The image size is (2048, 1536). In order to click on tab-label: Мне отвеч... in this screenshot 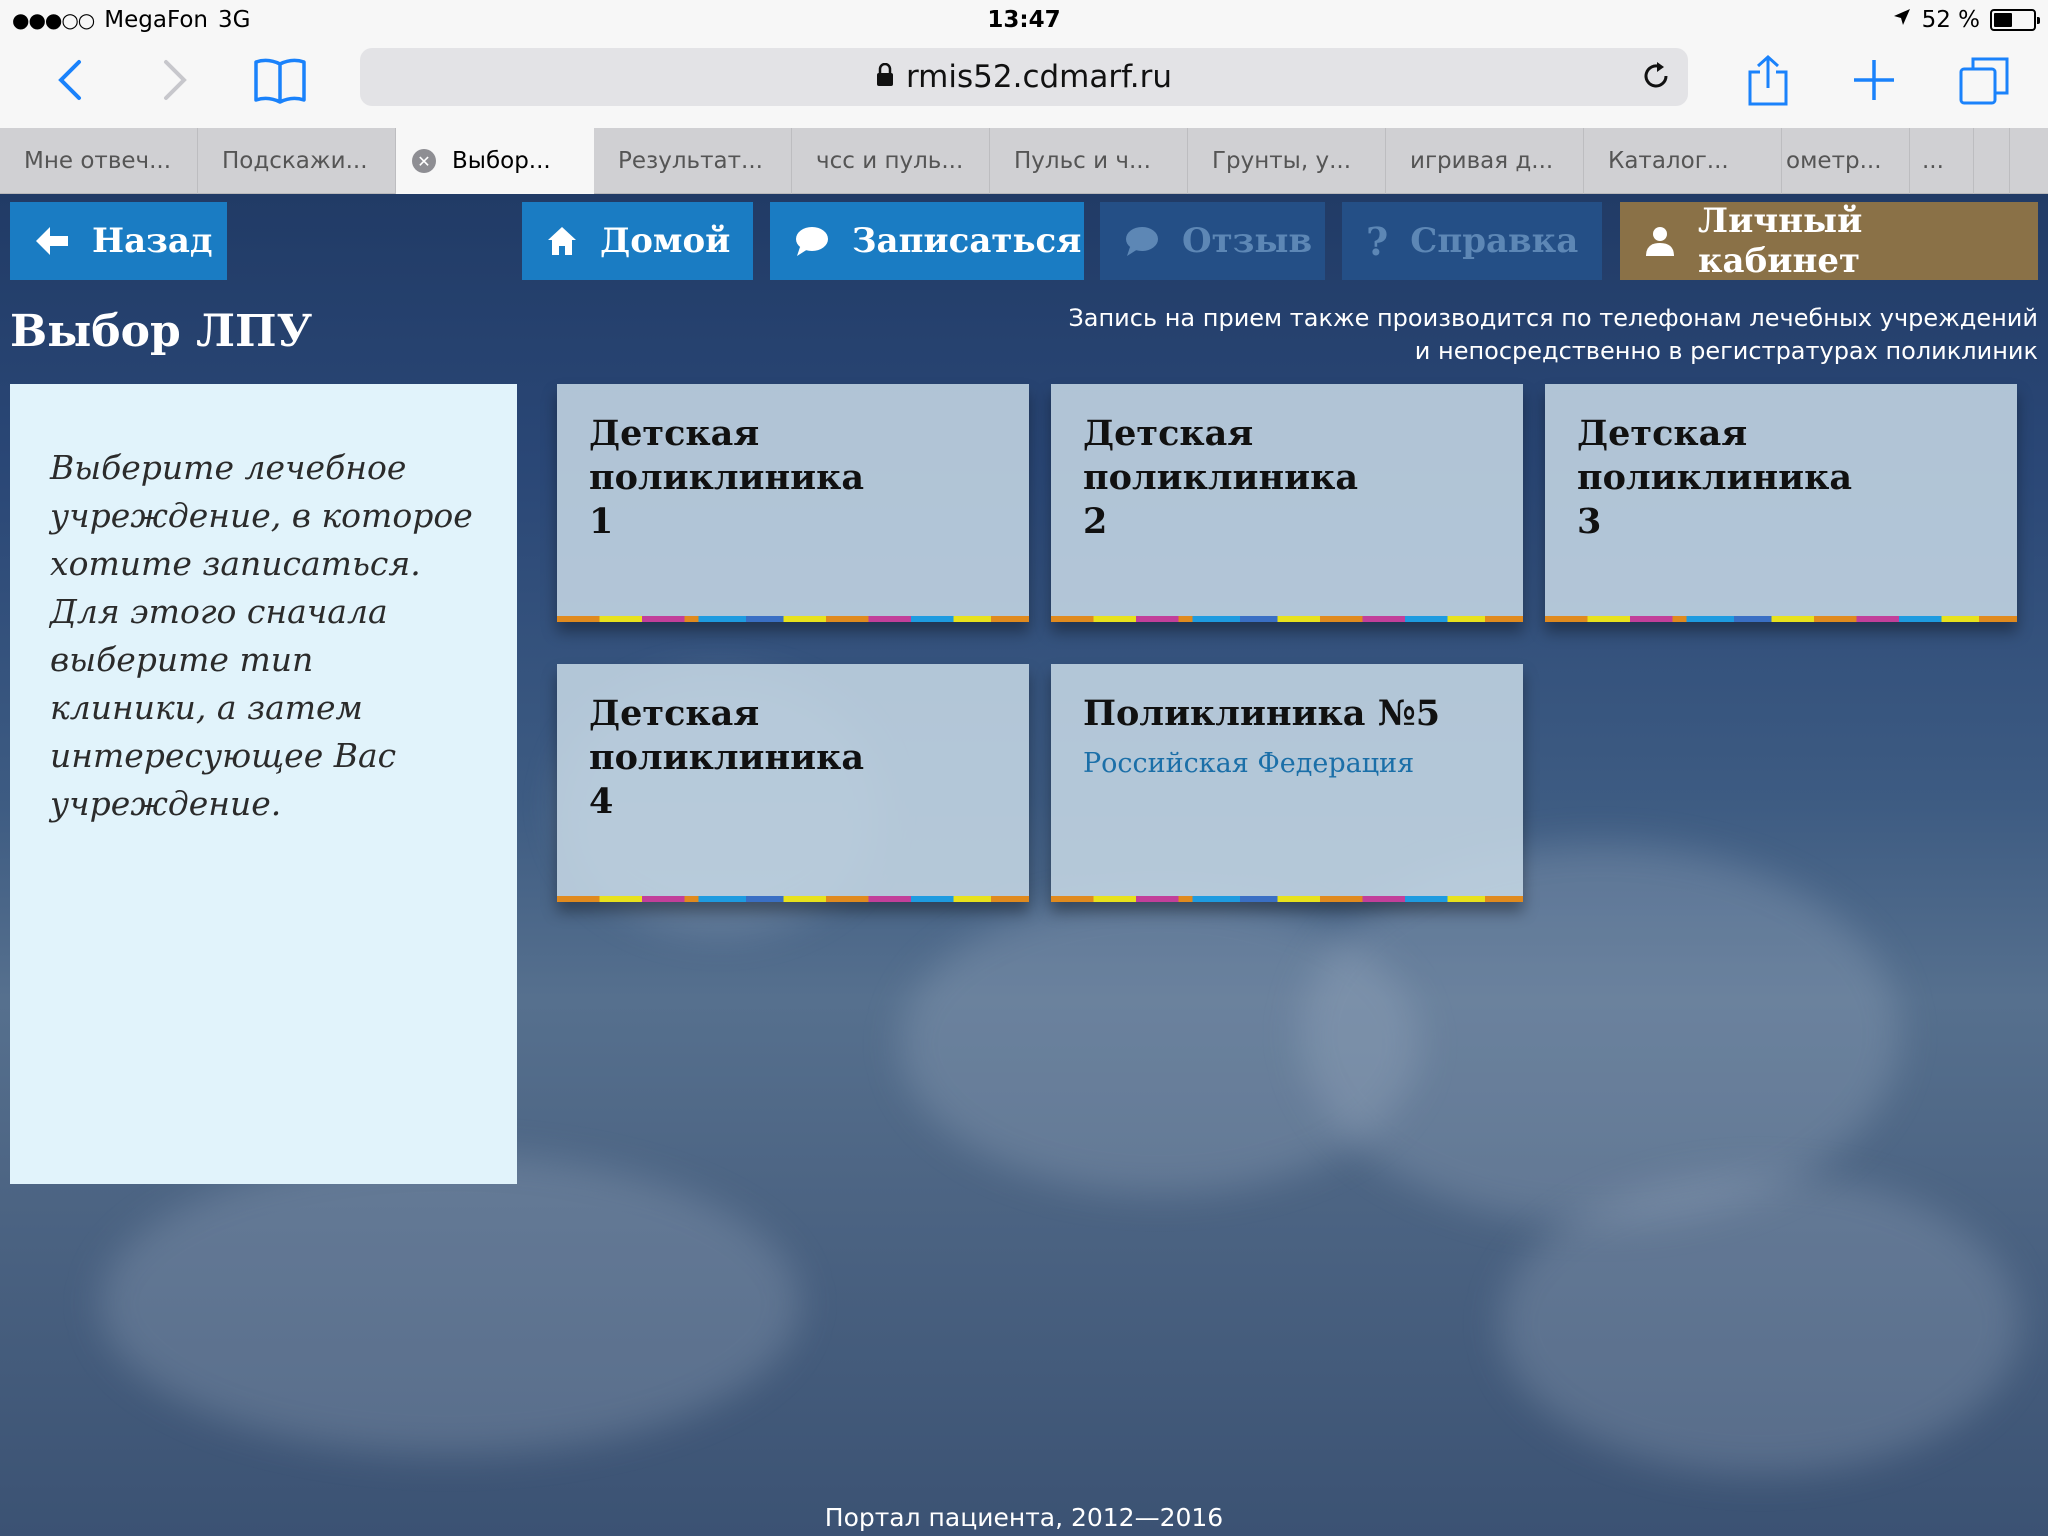, I will do `click(98, 161)`.